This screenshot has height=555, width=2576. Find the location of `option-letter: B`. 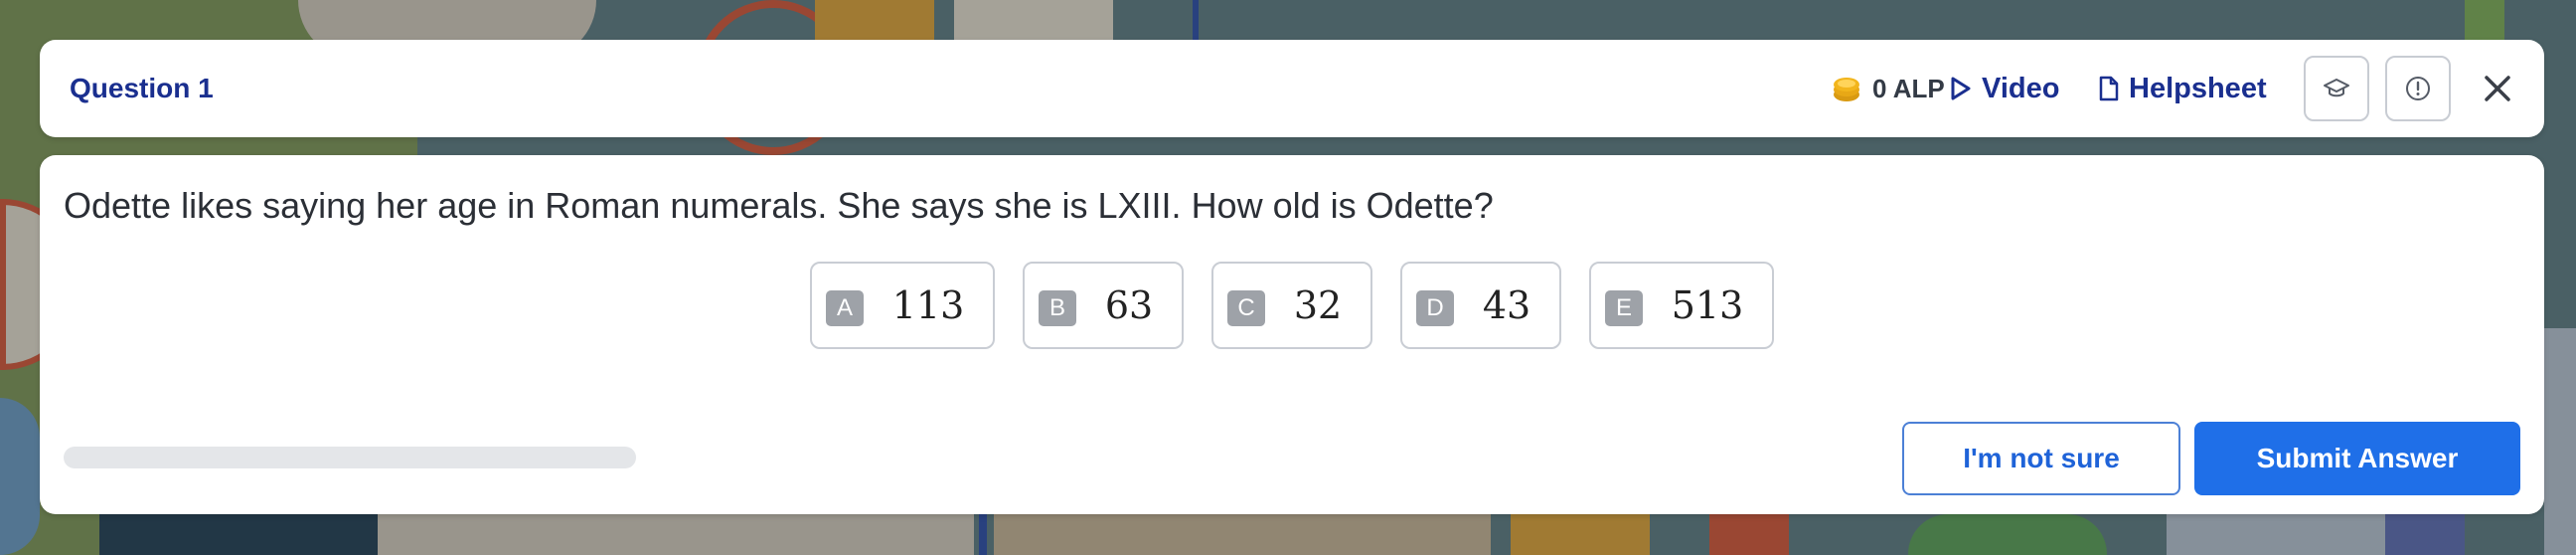

option-letter: B is located at coordinates (1057, 308).